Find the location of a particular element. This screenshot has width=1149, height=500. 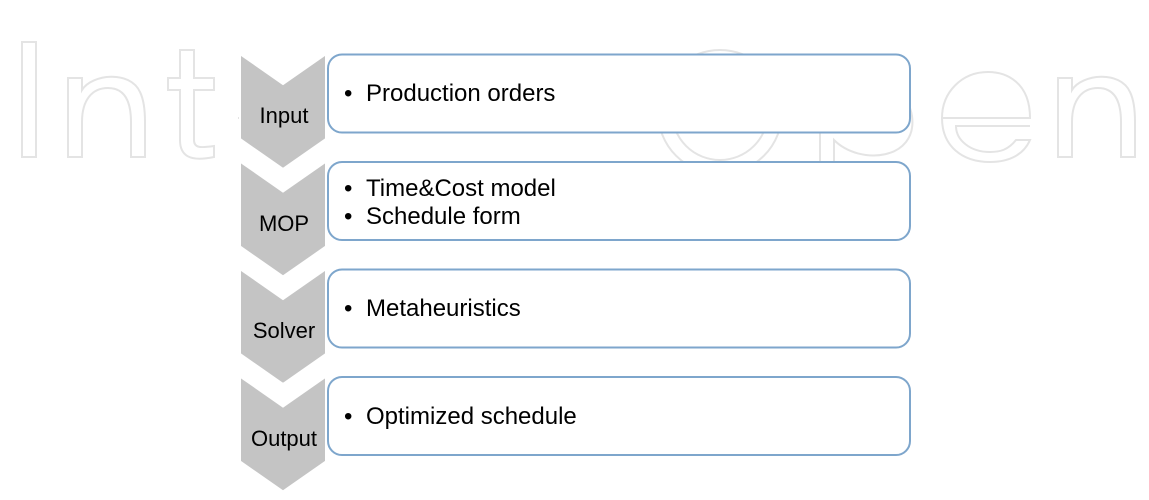

step-label: MOP is located at coordinates (284, 223).